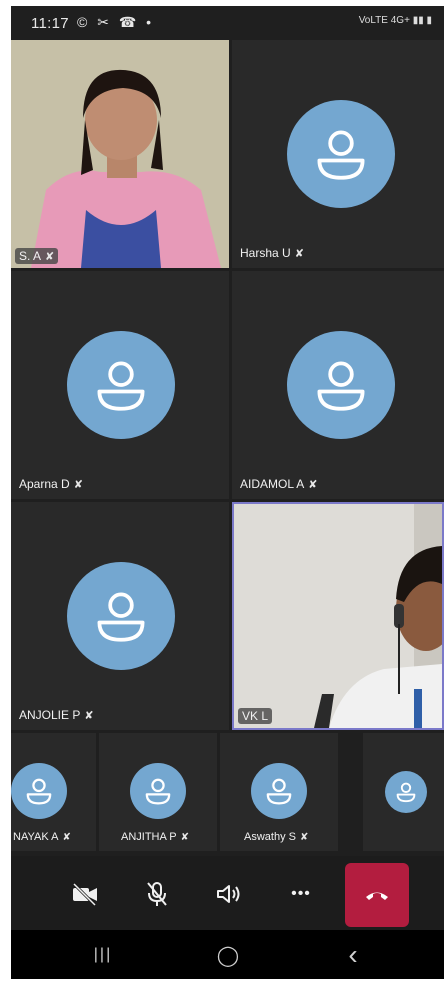 Image resolution: width=444 pixels, height=983 pixels. I want to click on participant-tile-vk-active-speaker: VK L, so click(338, 616).